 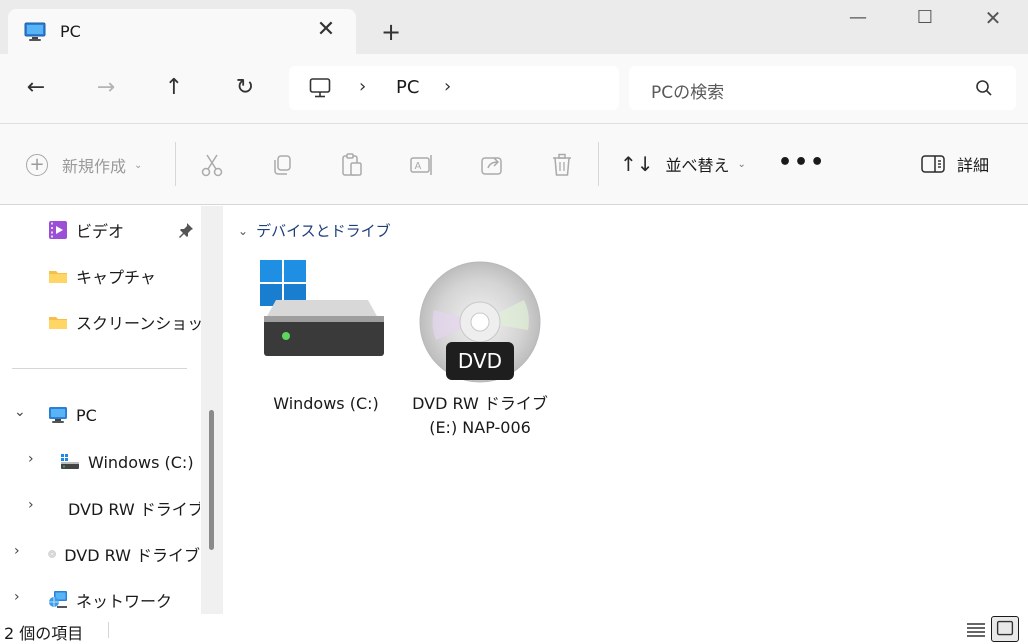 What do you see at coordinates (933, 164) in the screenshot?
I see `details-pane-icon` at bounding box center [933, 164].